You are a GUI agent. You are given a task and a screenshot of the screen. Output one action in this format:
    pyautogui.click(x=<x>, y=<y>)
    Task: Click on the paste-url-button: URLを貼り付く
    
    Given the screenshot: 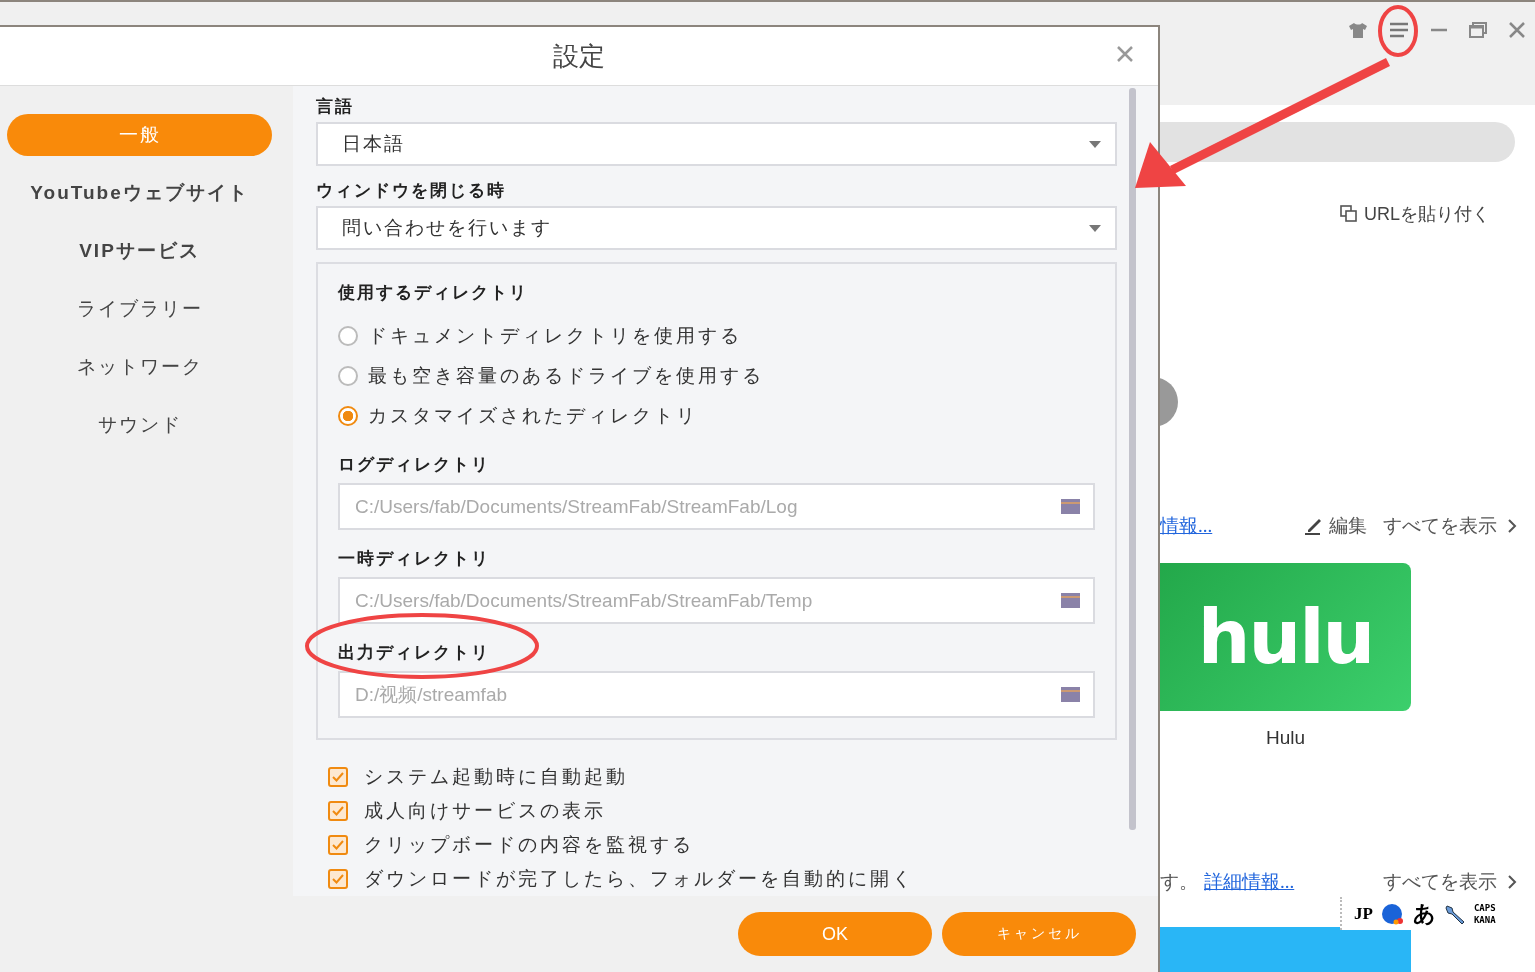 What is the action you would take?
    pyautogui.click(x=1415, y=214)
    